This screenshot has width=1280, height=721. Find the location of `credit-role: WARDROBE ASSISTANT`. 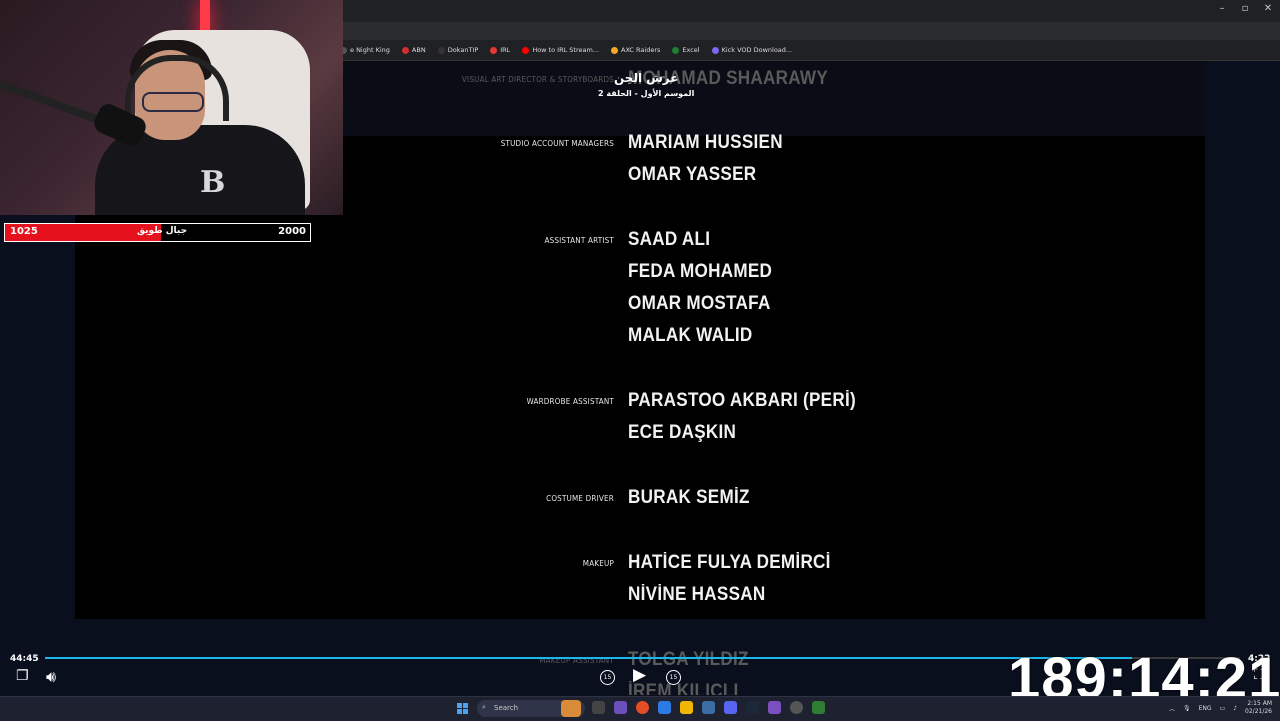

credit-role: WARDROBE ASSISTANT is located at coordinates (570, 401).